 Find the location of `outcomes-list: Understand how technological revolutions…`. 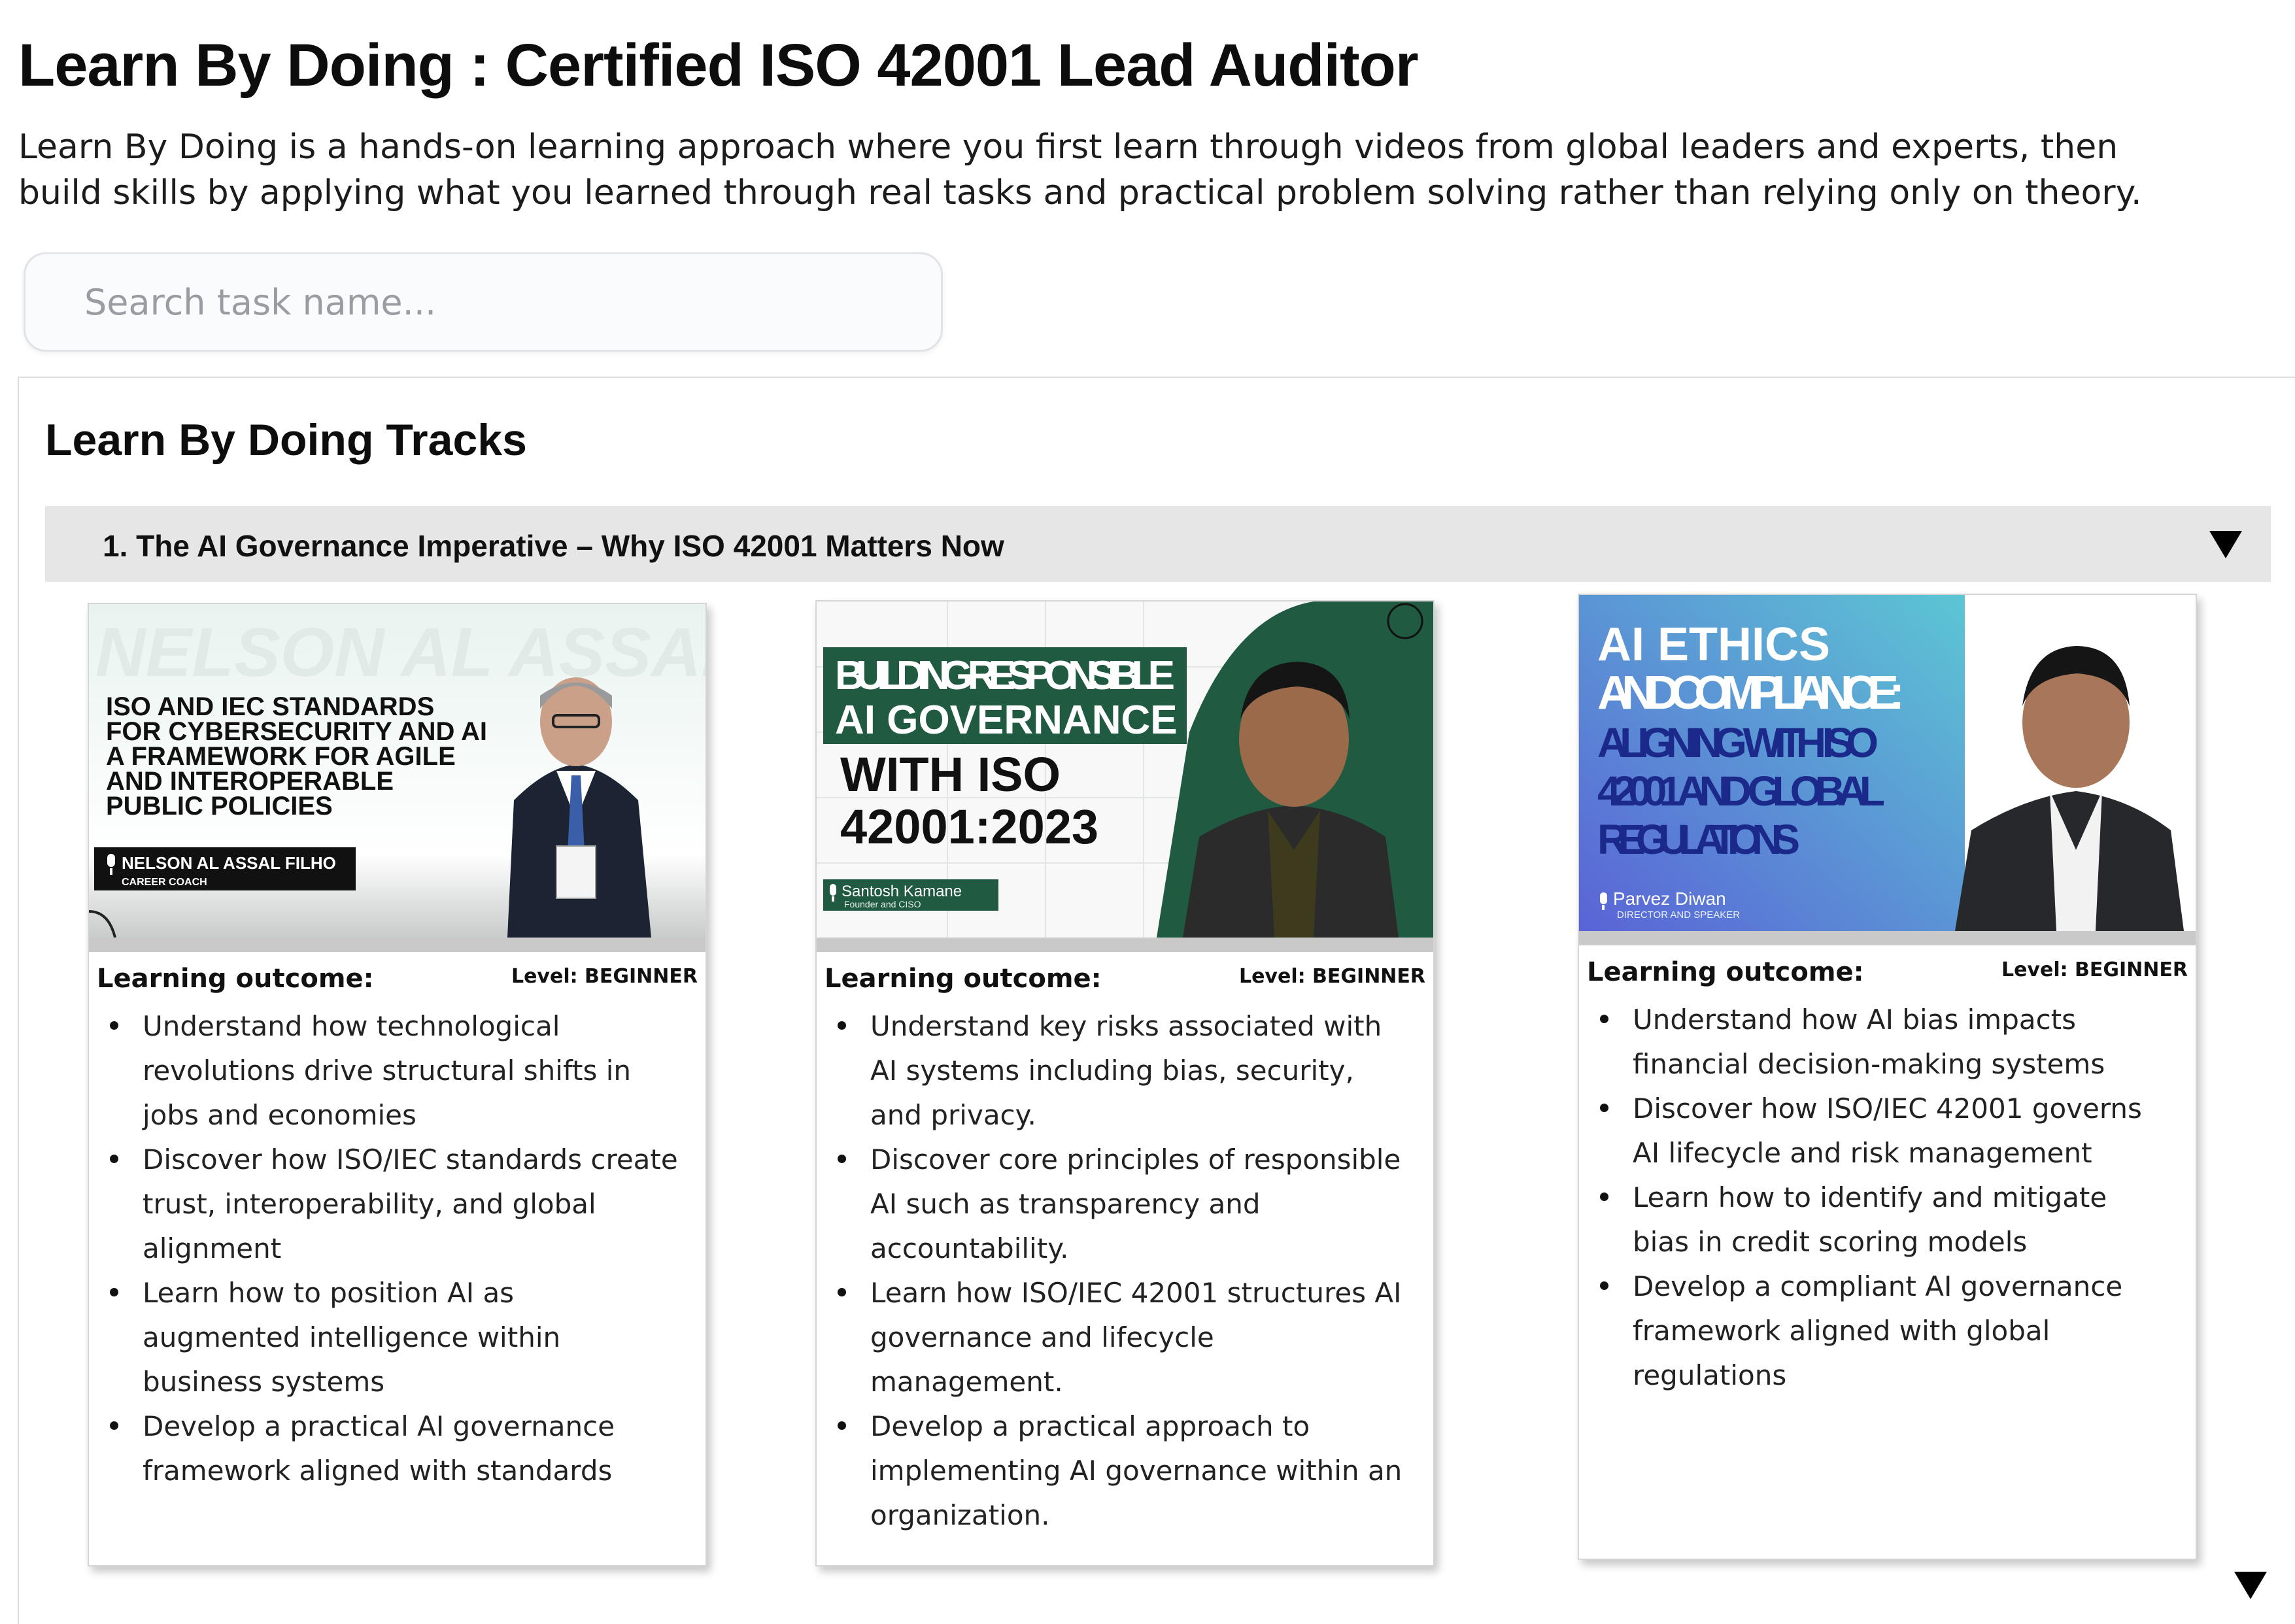

outcomes-list: Understand how technological revolutions… is located at coordinates (394, 1248).